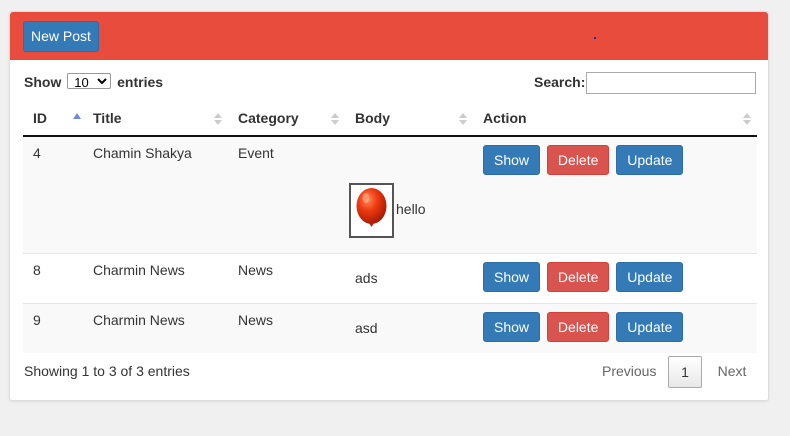  I want to click on column-header-title: Title, so click(155, 118).